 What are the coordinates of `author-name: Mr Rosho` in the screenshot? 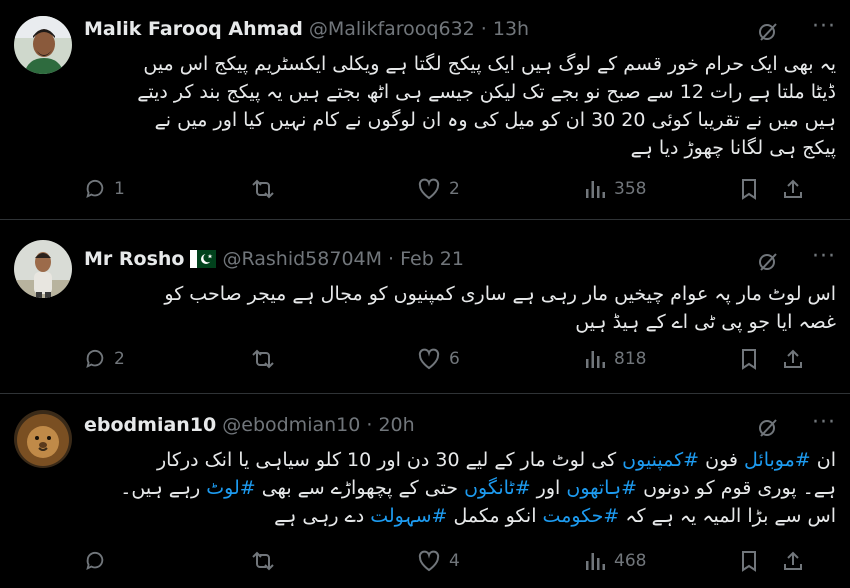 It's located at (134, 259).